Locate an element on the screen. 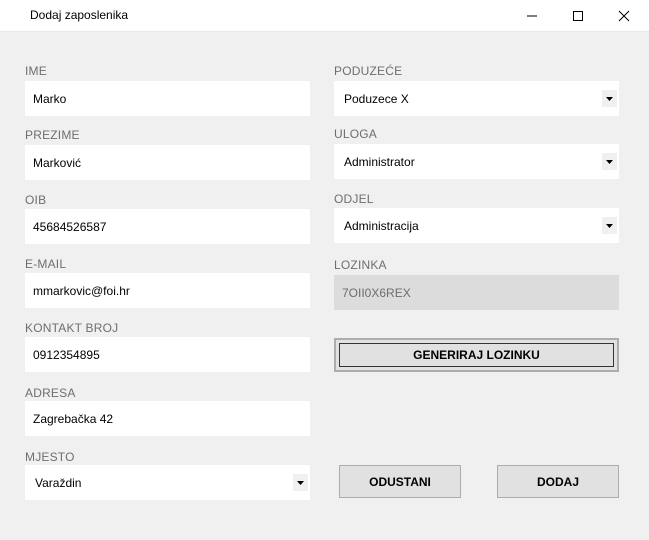 Image resolution: width=649 pixels, height=540 pixels. prezime-value: Marković is located at coordinates (57, 162).